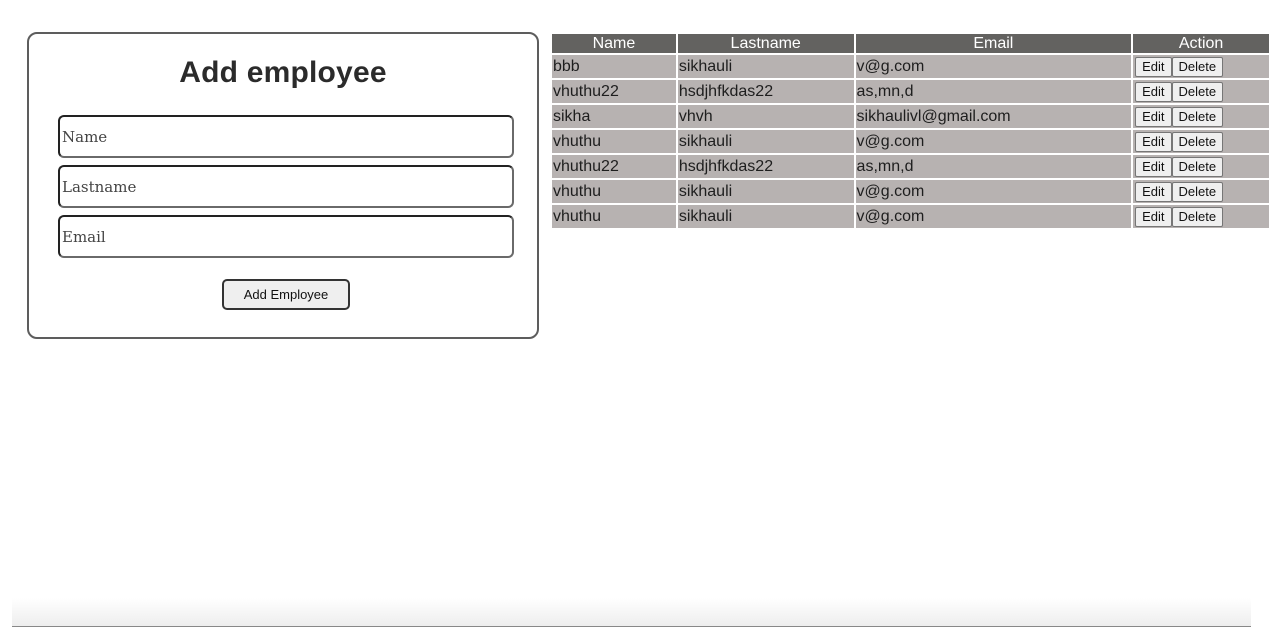 This screenshot has width=1271, height=627. What do you see at coordinates (614, 66) in the screenshot?
I see `cell-name: bbb` at bounding box center [614, 66].